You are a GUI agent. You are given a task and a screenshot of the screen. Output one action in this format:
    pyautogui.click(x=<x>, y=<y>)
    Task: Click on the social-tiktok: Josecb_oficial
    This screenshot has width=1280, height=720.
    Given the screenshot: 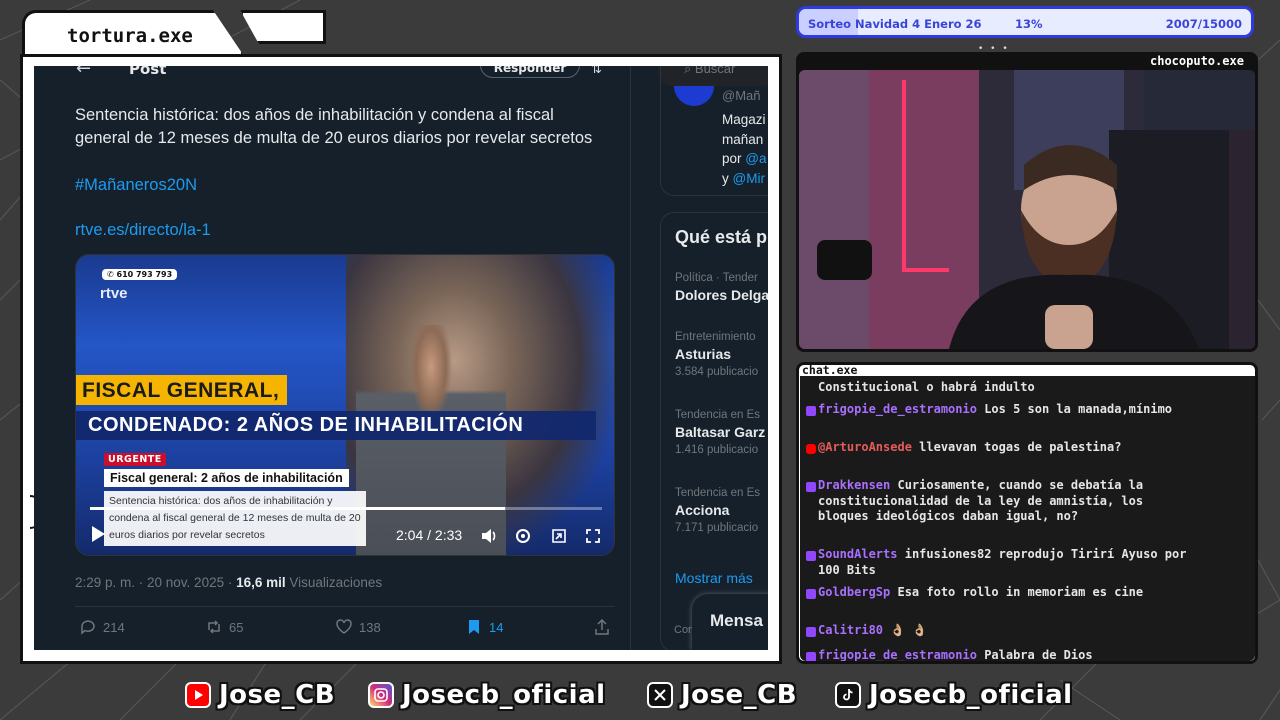 What is the action you would take?
    pyautogui.click(x=954, y=695)
    